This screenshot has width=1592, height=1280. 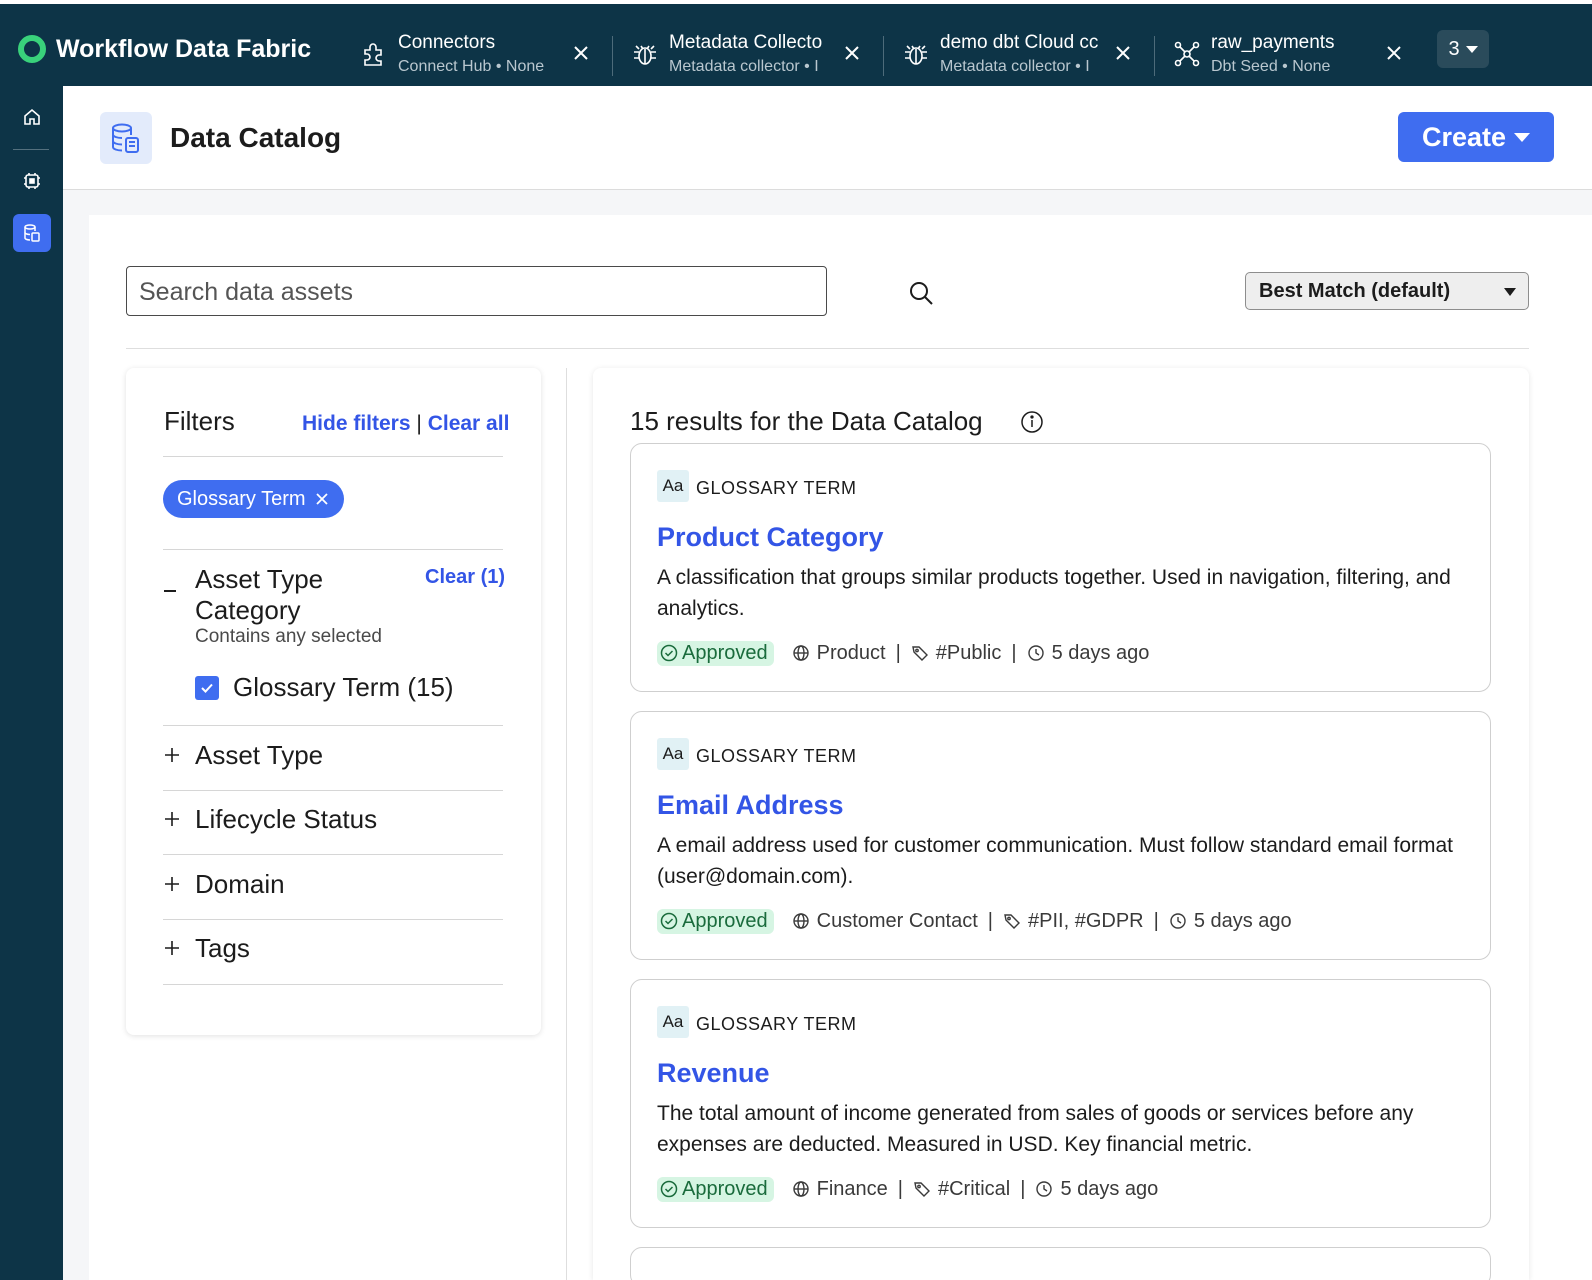 What do you see at coordinates (1454, 48) in the screenshot?
I see `tab-overflow-count: 3` at bounding box center [1454, 48].